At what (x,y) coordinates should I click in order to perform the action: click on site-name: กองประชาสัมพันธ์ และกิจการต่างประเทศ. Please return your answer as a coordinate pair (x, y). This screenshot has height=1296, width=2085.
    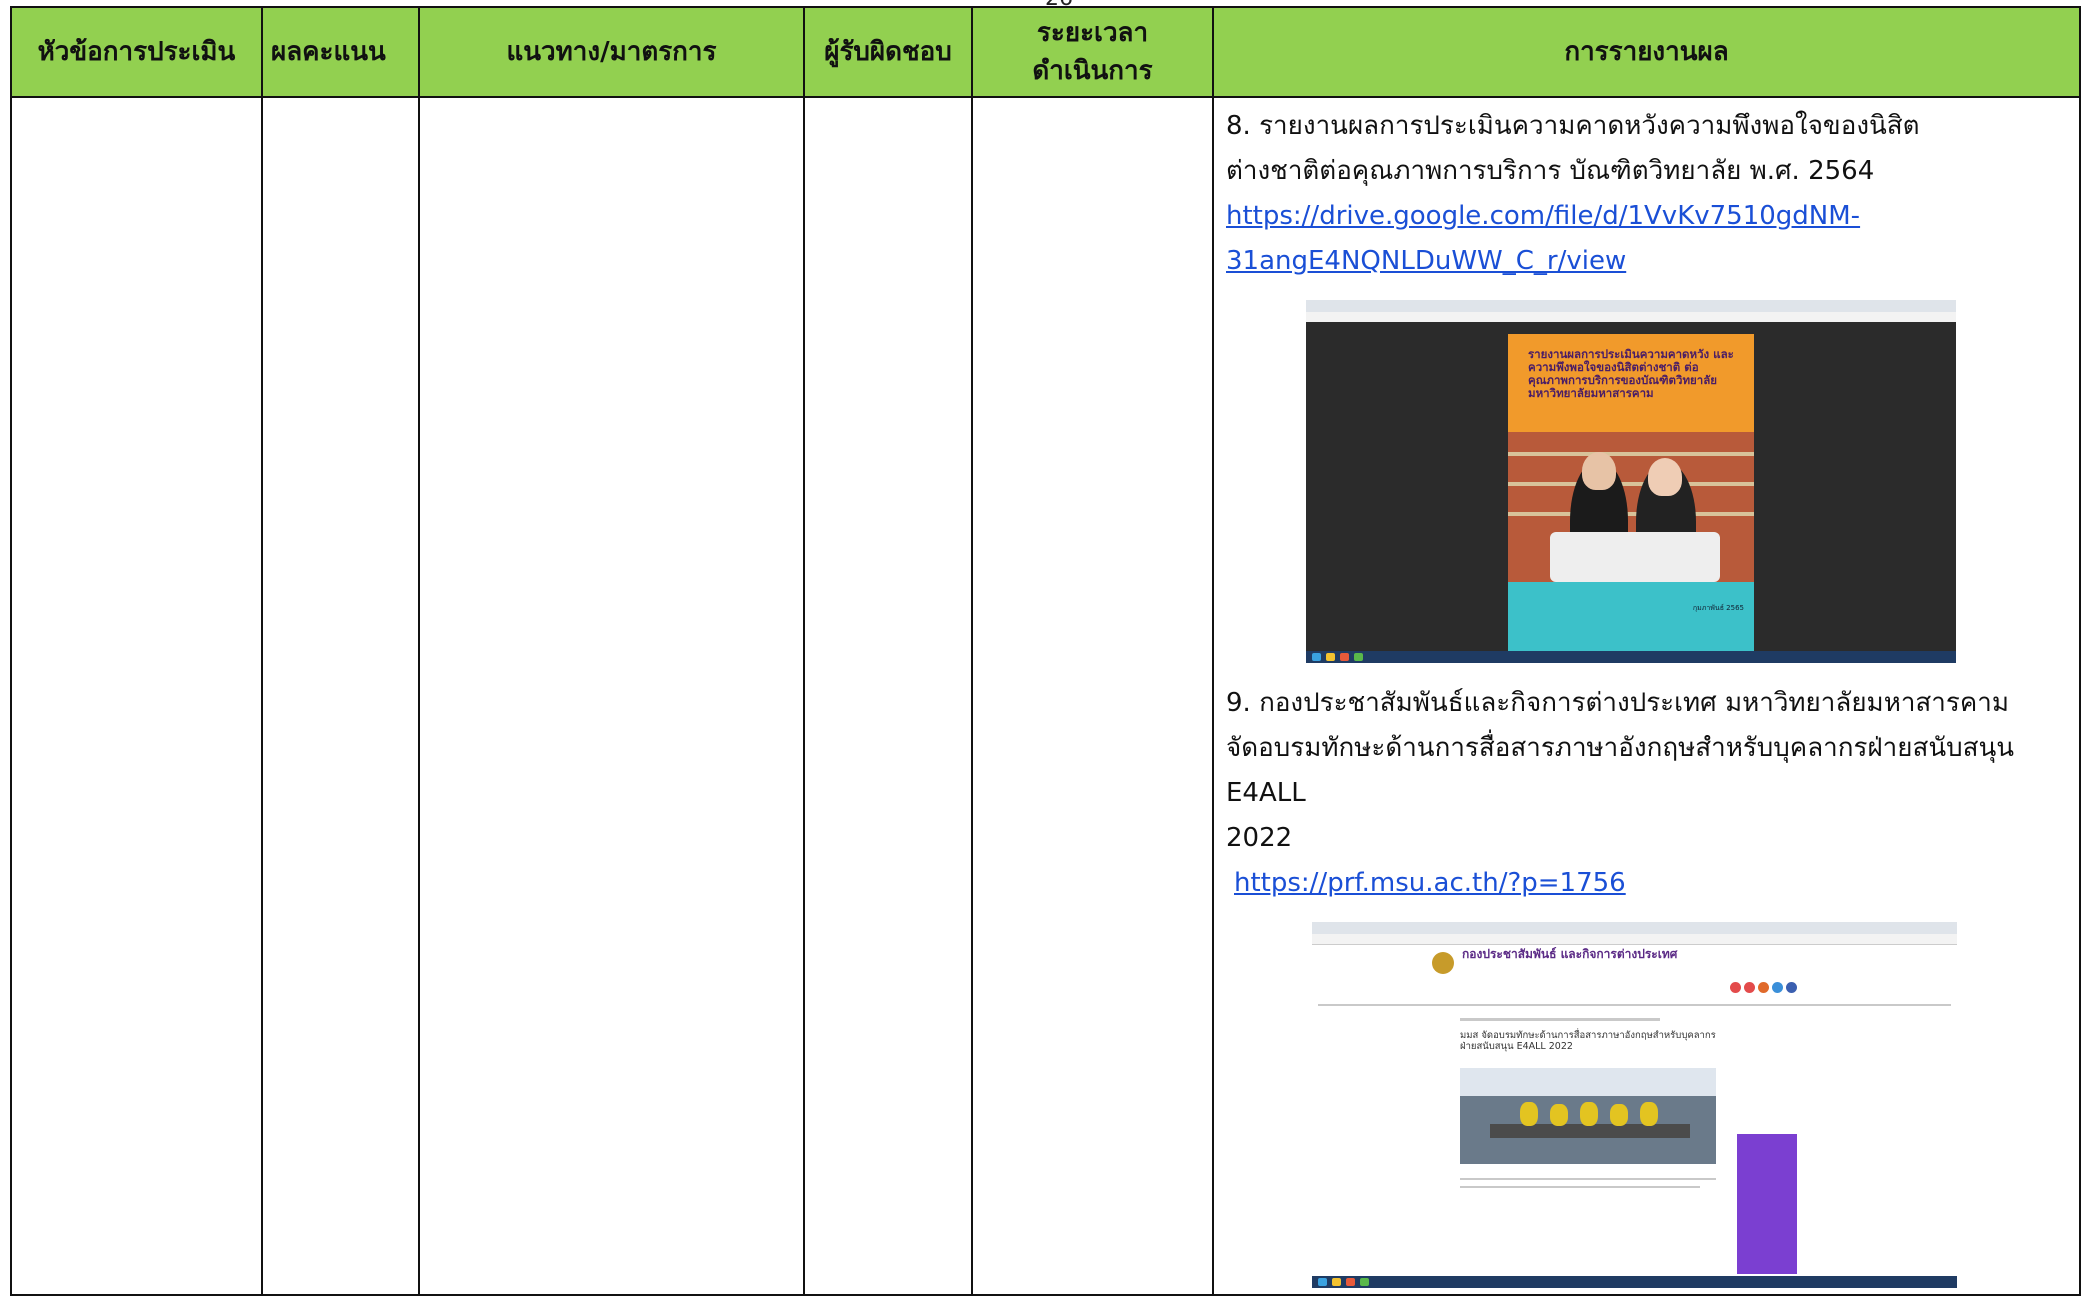
    Looking at the image, I should click on (1570, 954).